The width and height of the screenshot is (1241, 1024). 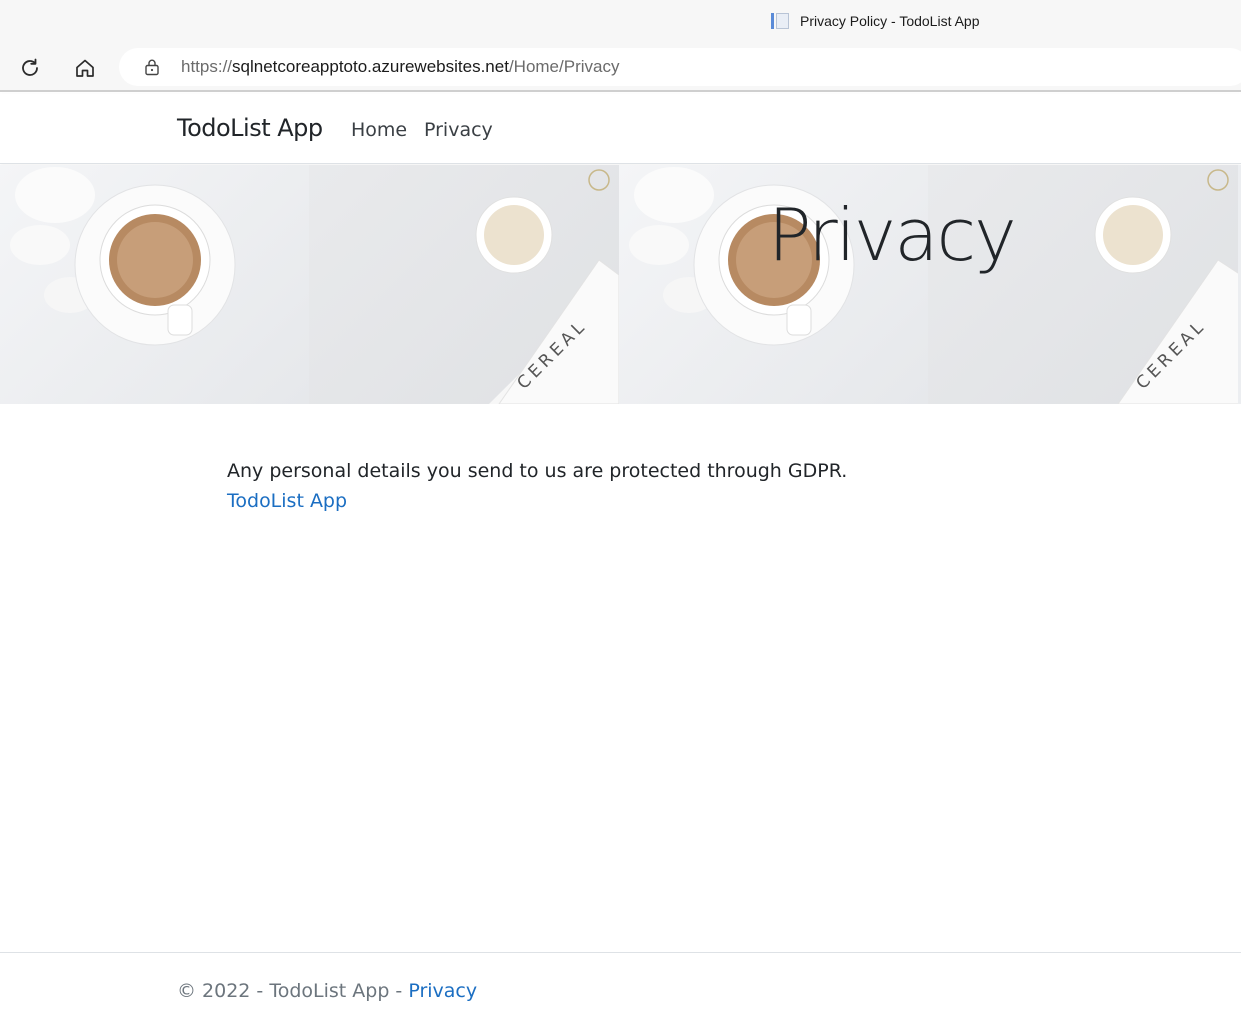 I want to click on home-icon, so click(x=85, y=68).